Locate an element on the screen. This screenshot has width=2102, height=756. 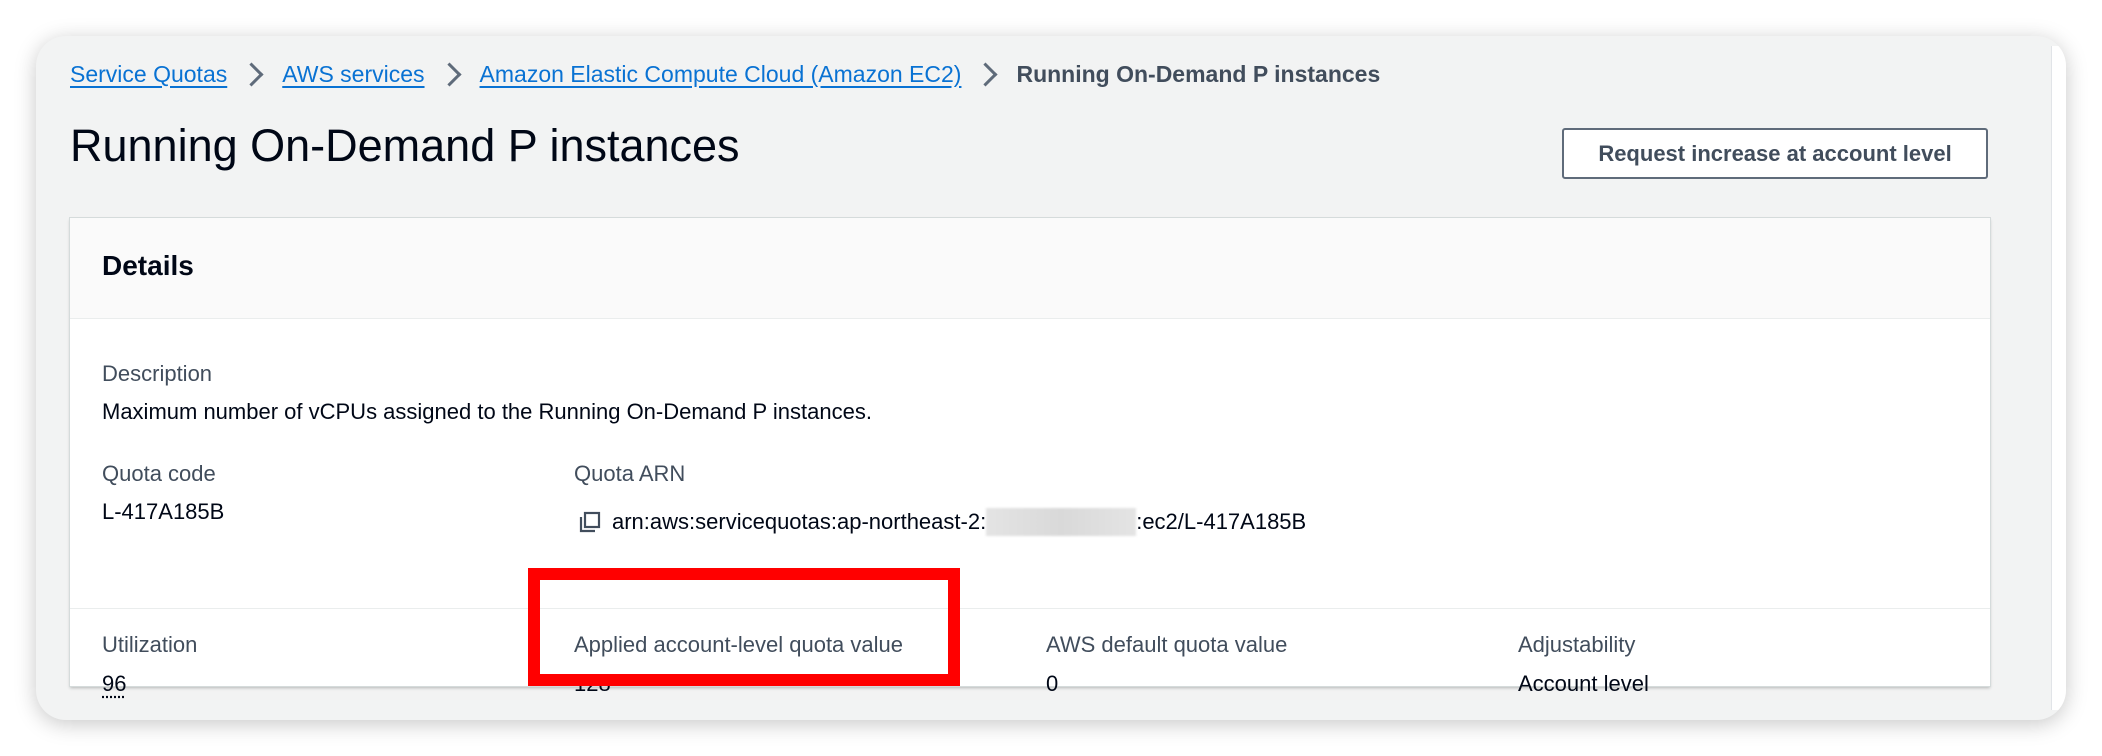
redacted-account-id is located at coordinates (1061, 522).